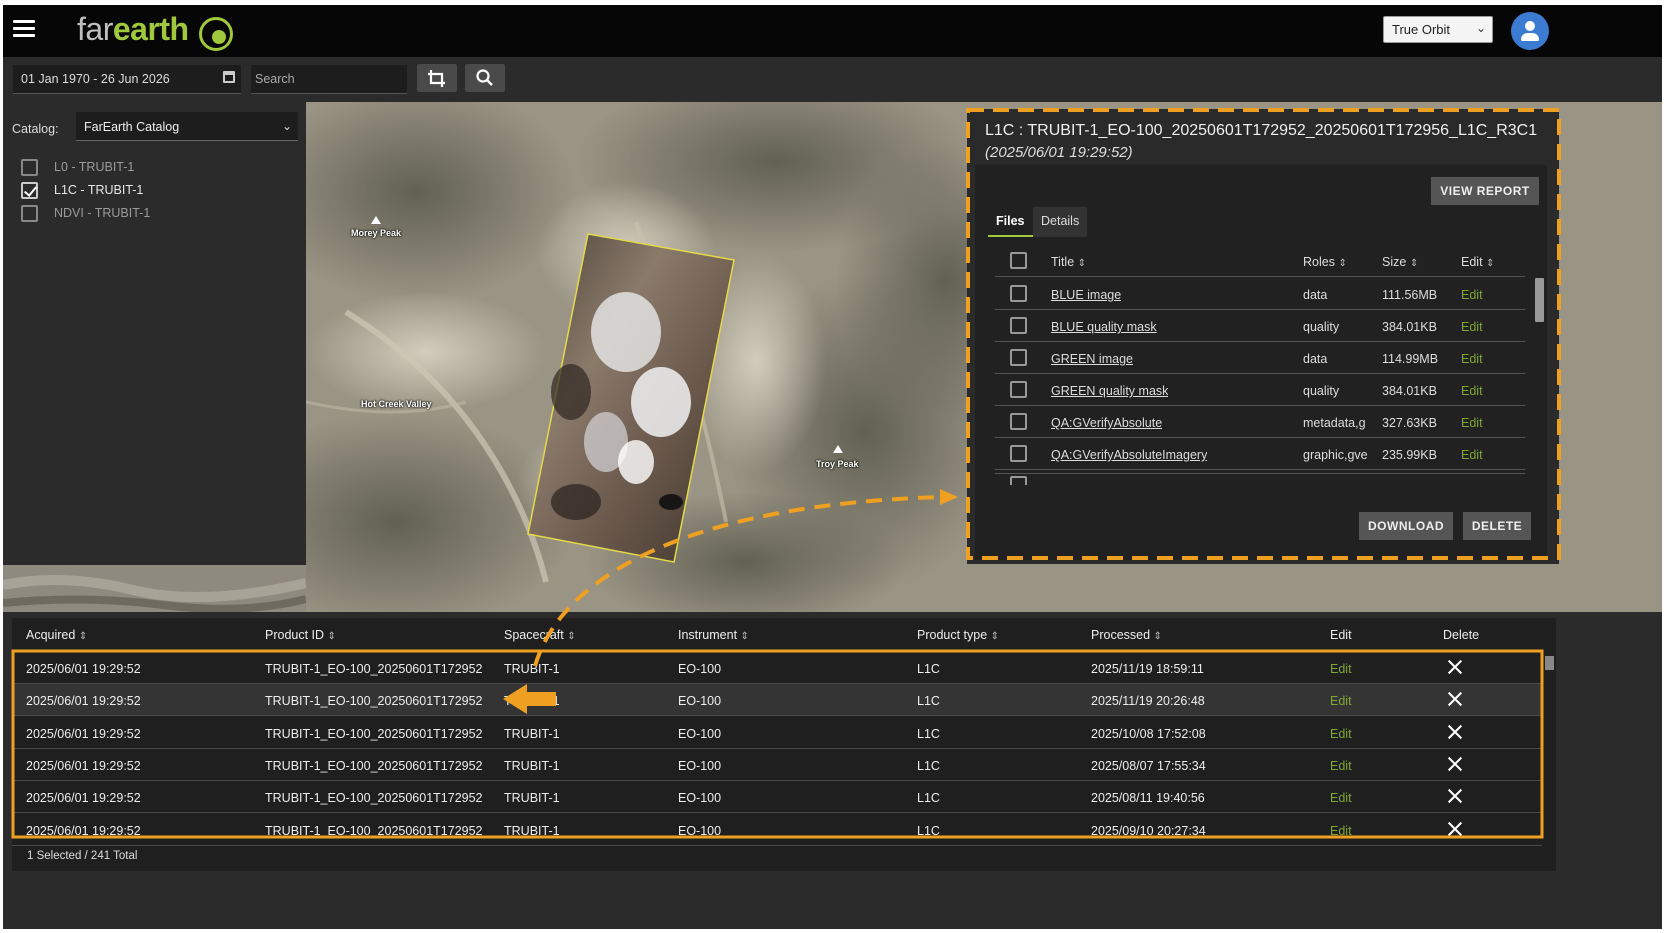 This screenshot has width=1666, height=933. Describe the element at coordinates (1530, 31) in the screenshot. I see `user-avatar-icon` at that location.